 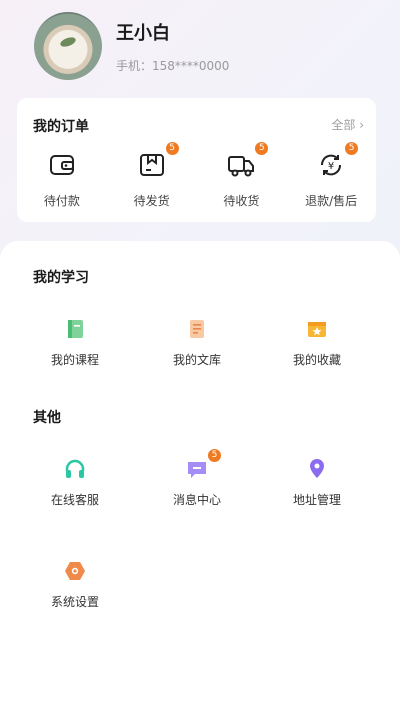 I want to click on order-pending-shipment: 5 待发货, so click(x=152, y=175).